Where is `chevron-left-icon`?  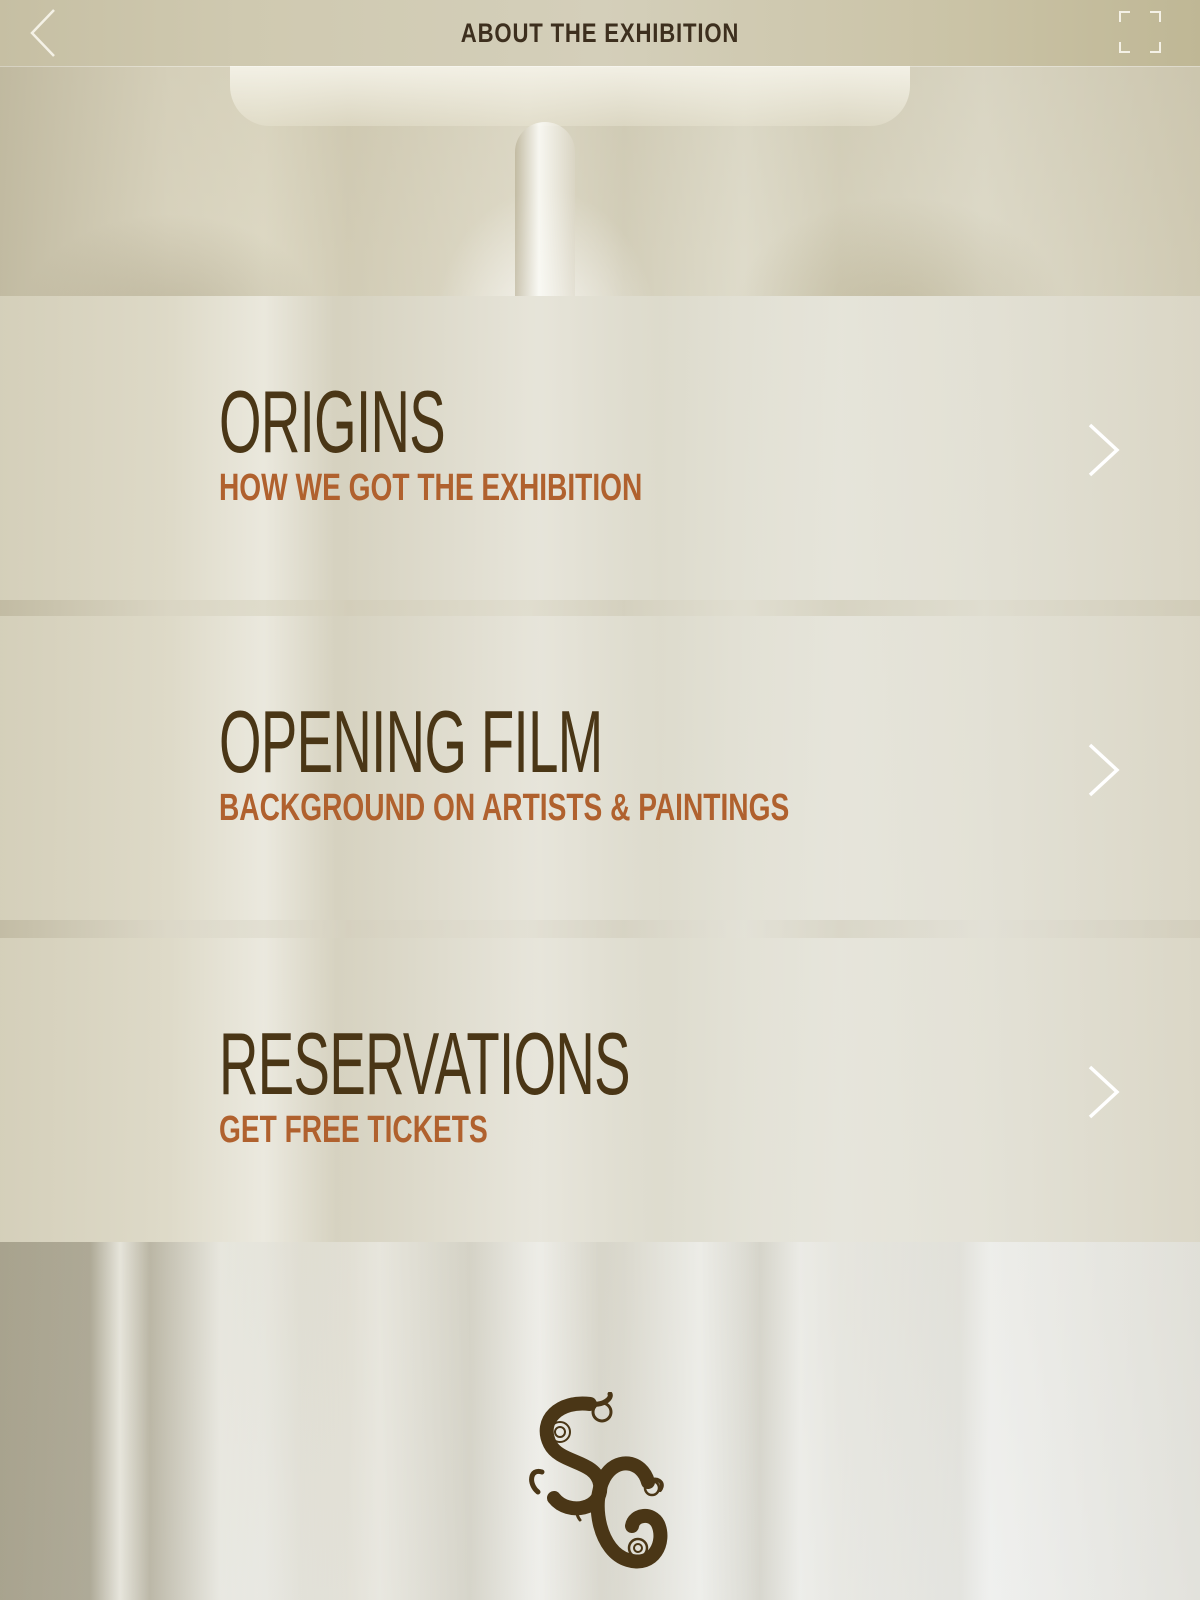 chevron-left-icon is located at coordinates (42, 33).